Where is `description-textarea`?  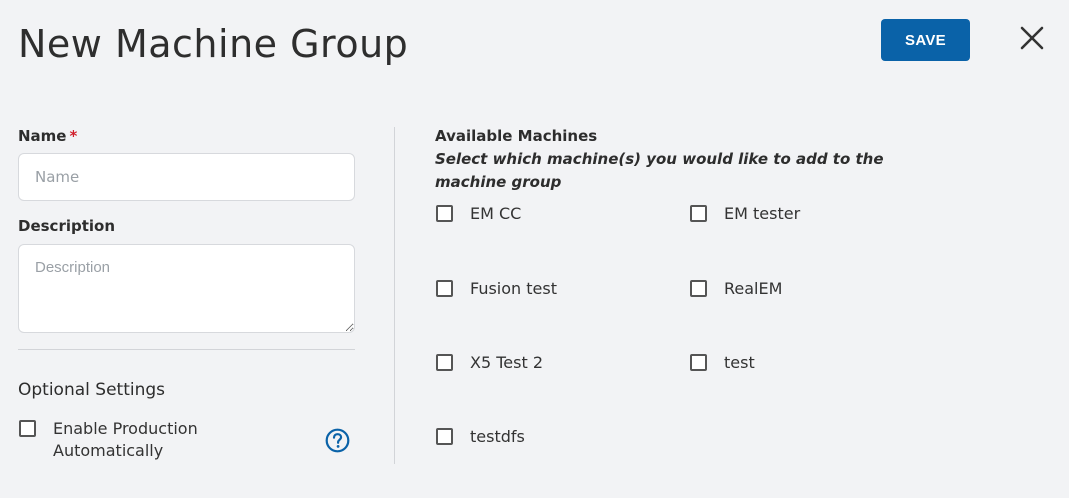 description-textarea is located at coordinates (186, 288).